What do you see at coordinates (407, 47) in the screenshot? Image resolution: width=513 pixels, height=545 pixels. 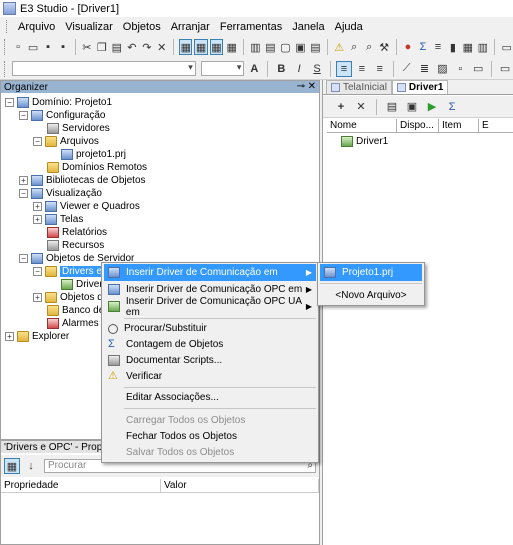 I see `color-icon: ●` at bounding box center [407, 47].